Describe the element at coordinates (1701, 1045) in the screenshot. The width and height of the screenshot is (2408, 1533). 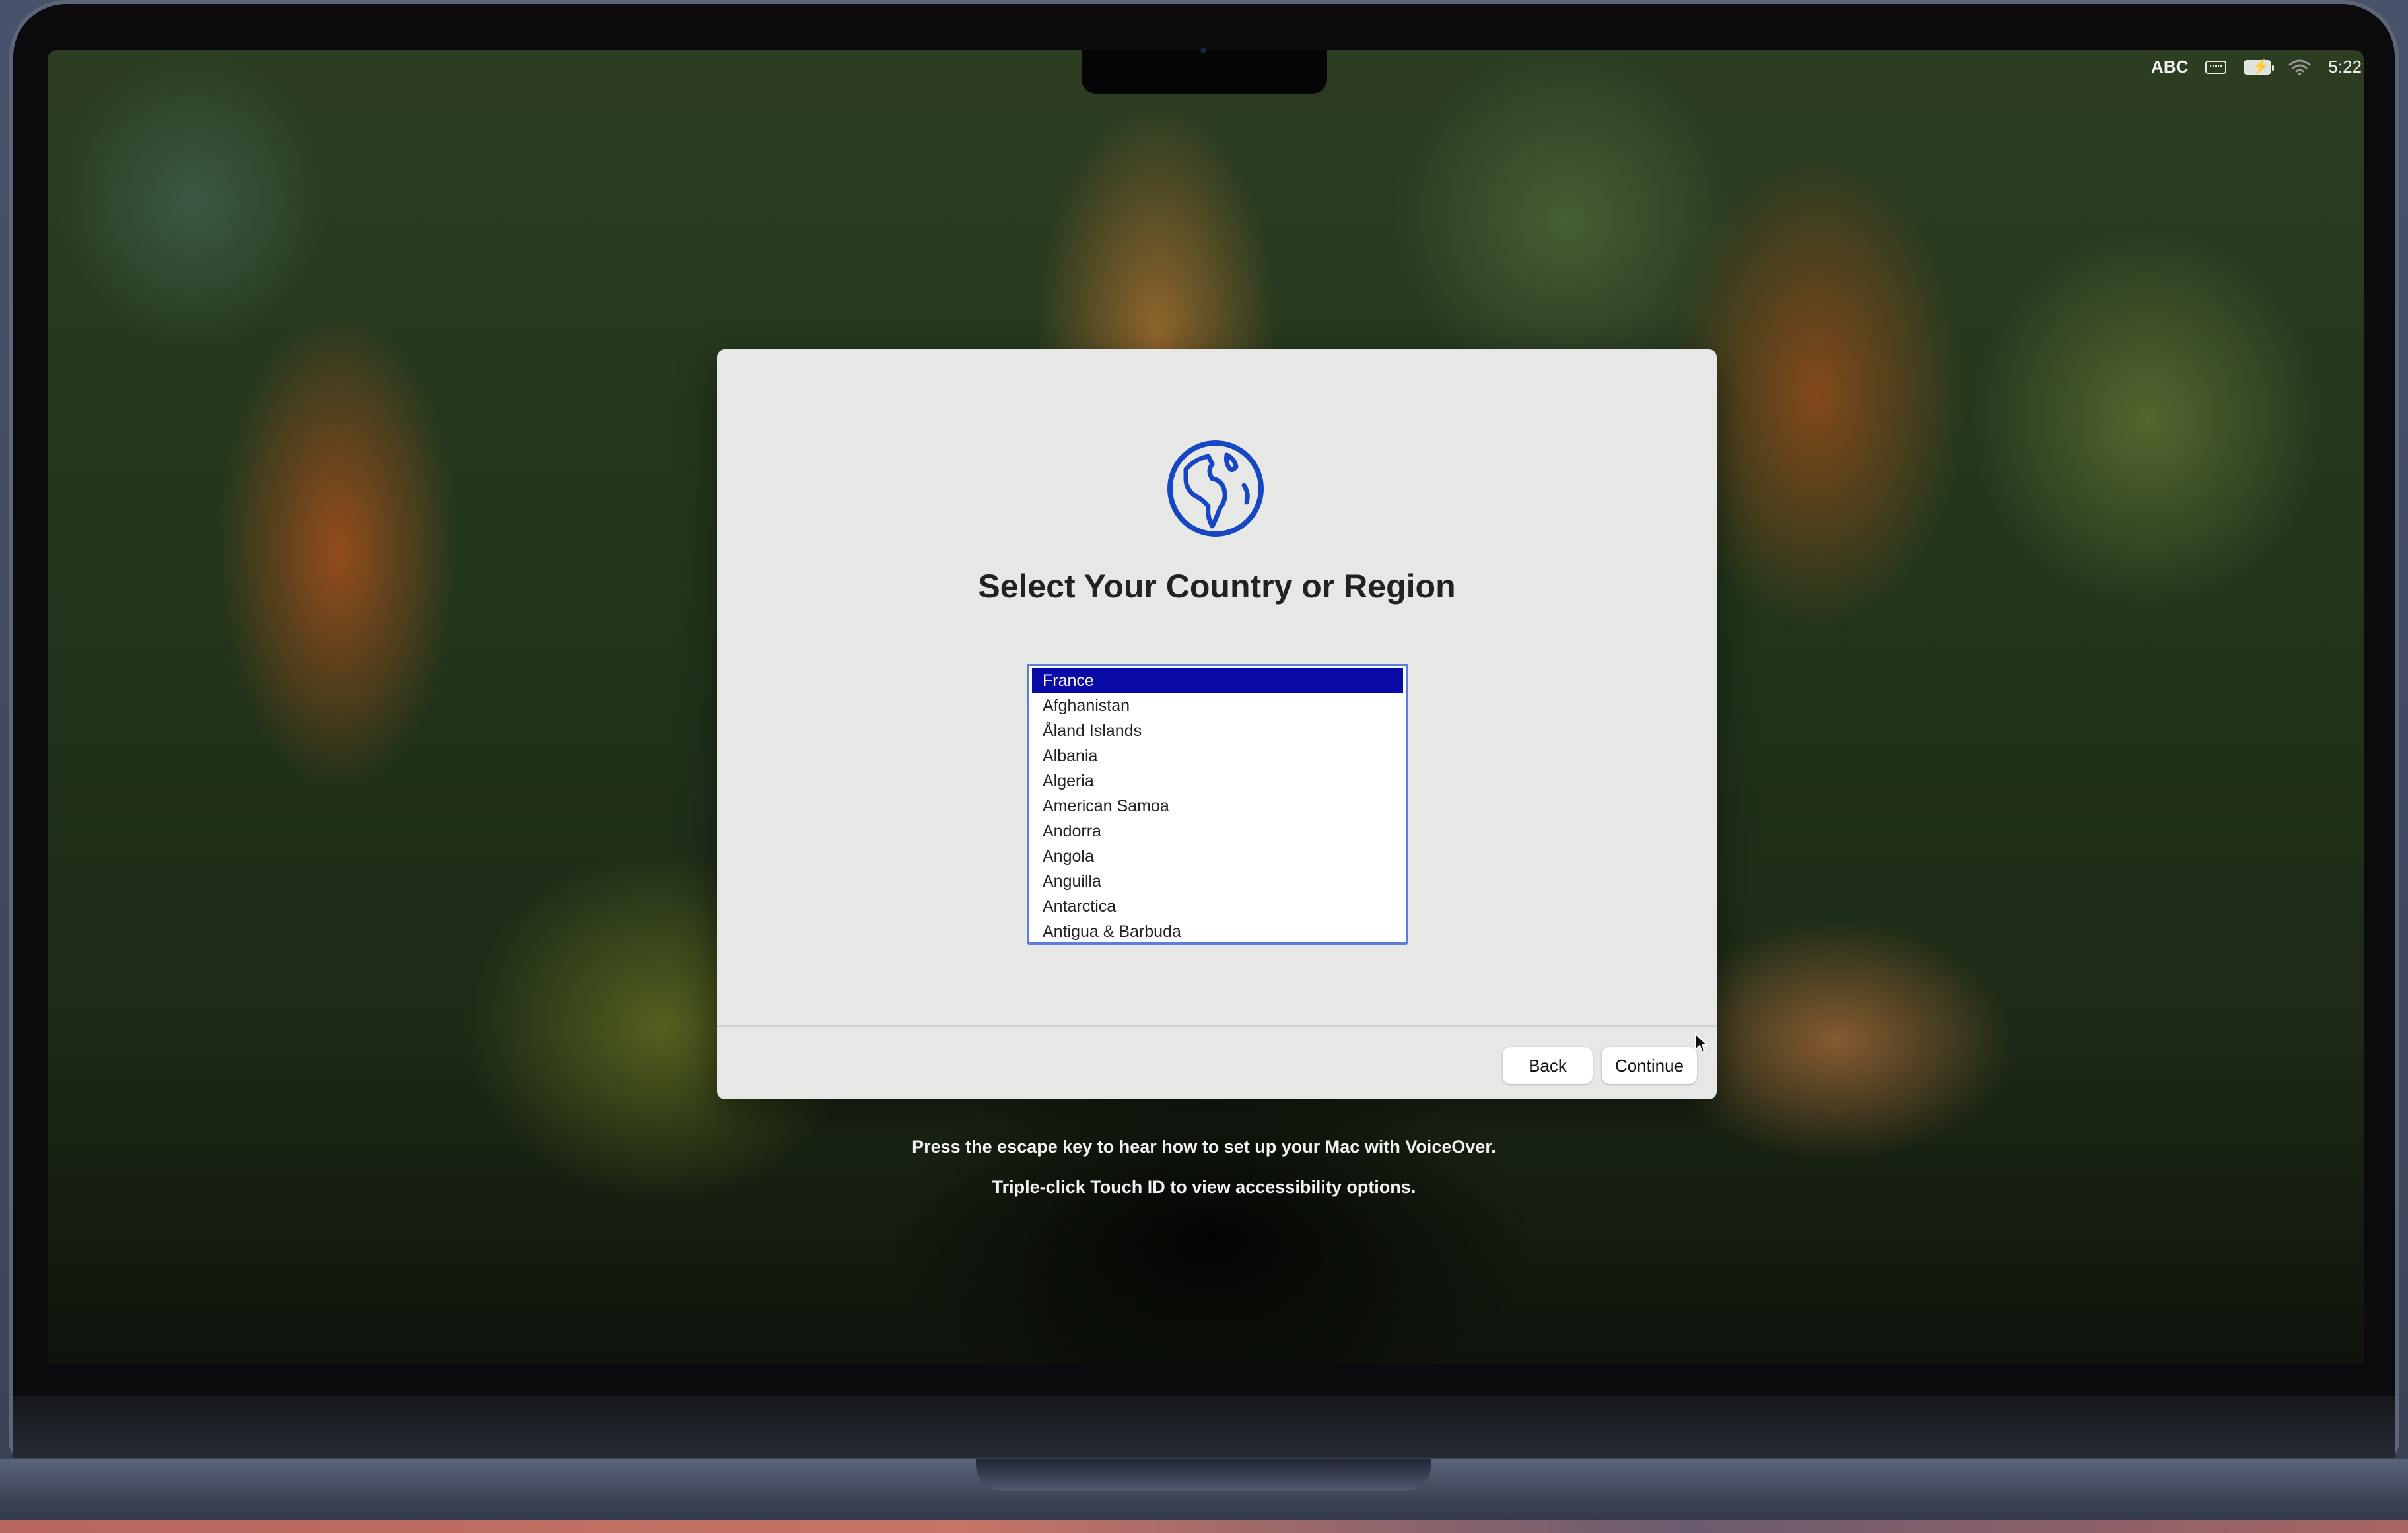
I see `pointer-cursor-icon` at that location.